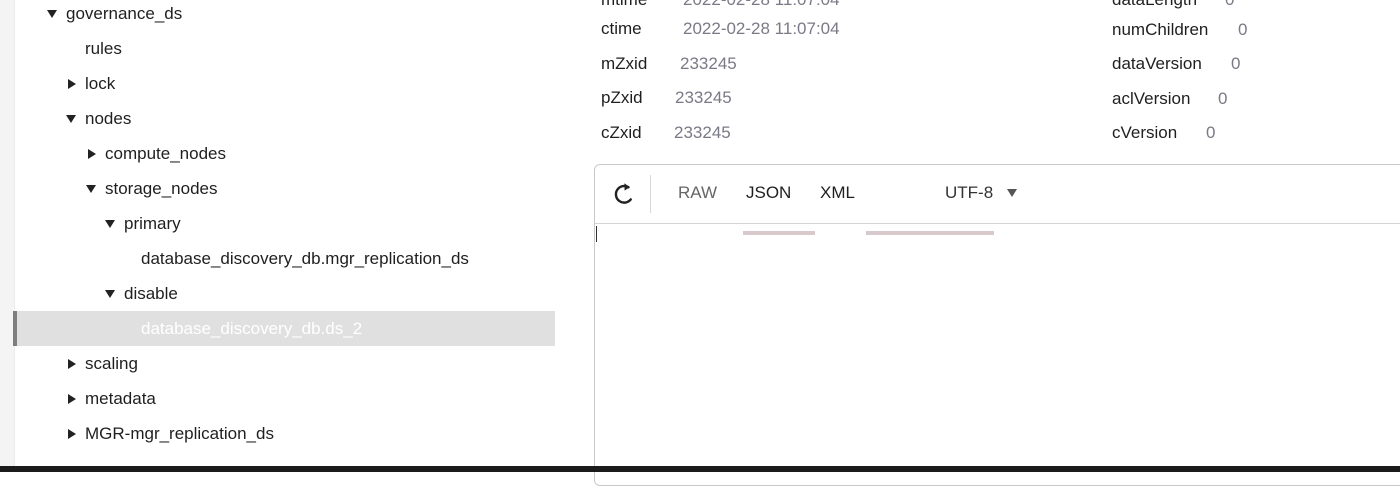  What do you see at coordinates (621, 28) in the screenshot?
I see `stat-ctime-label: ctime` at bounding box center [621, 28].